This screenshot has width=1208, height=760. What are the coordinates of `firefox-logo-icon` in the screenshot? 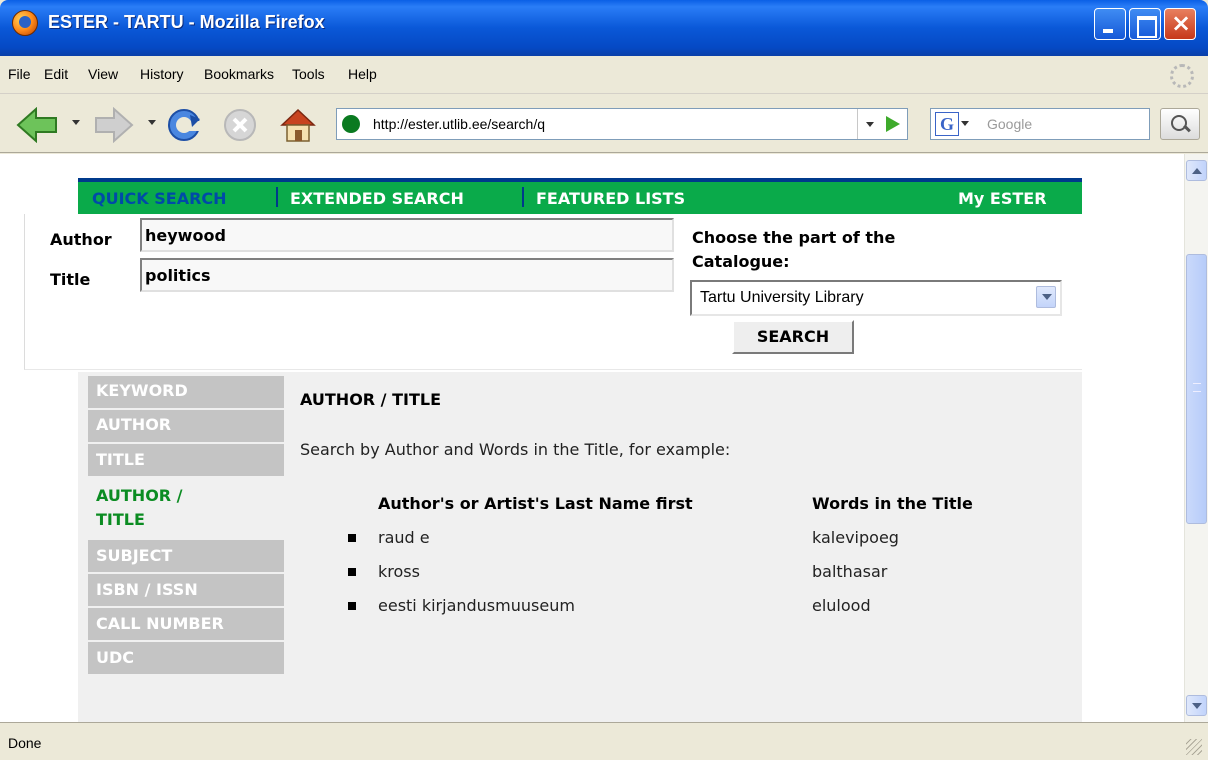 It's located at (25, 23).